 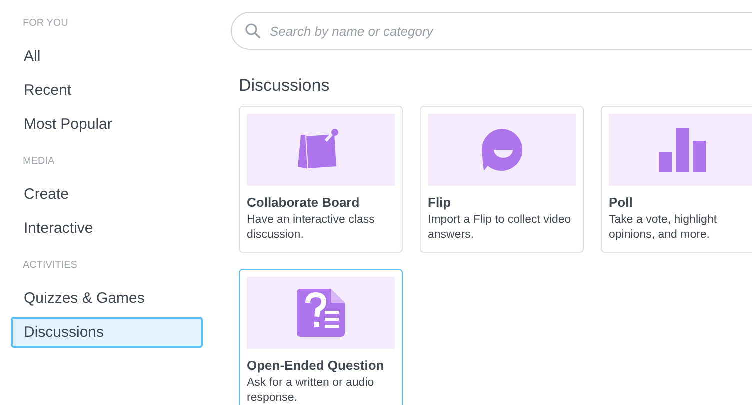 What do you see at coordinates (500, 228) in the screenshot?
I see `card-description: Import a Flip to collect video answers.` at bounding box center [500, 228].